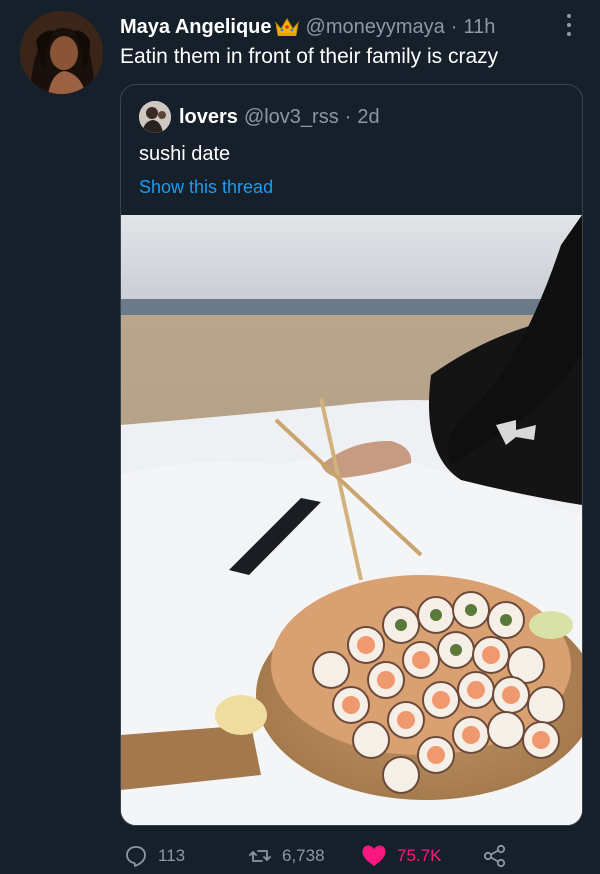 The width and height of the screenshot is (600, 874). I want to click on retweet-icon, so click(260, 856).